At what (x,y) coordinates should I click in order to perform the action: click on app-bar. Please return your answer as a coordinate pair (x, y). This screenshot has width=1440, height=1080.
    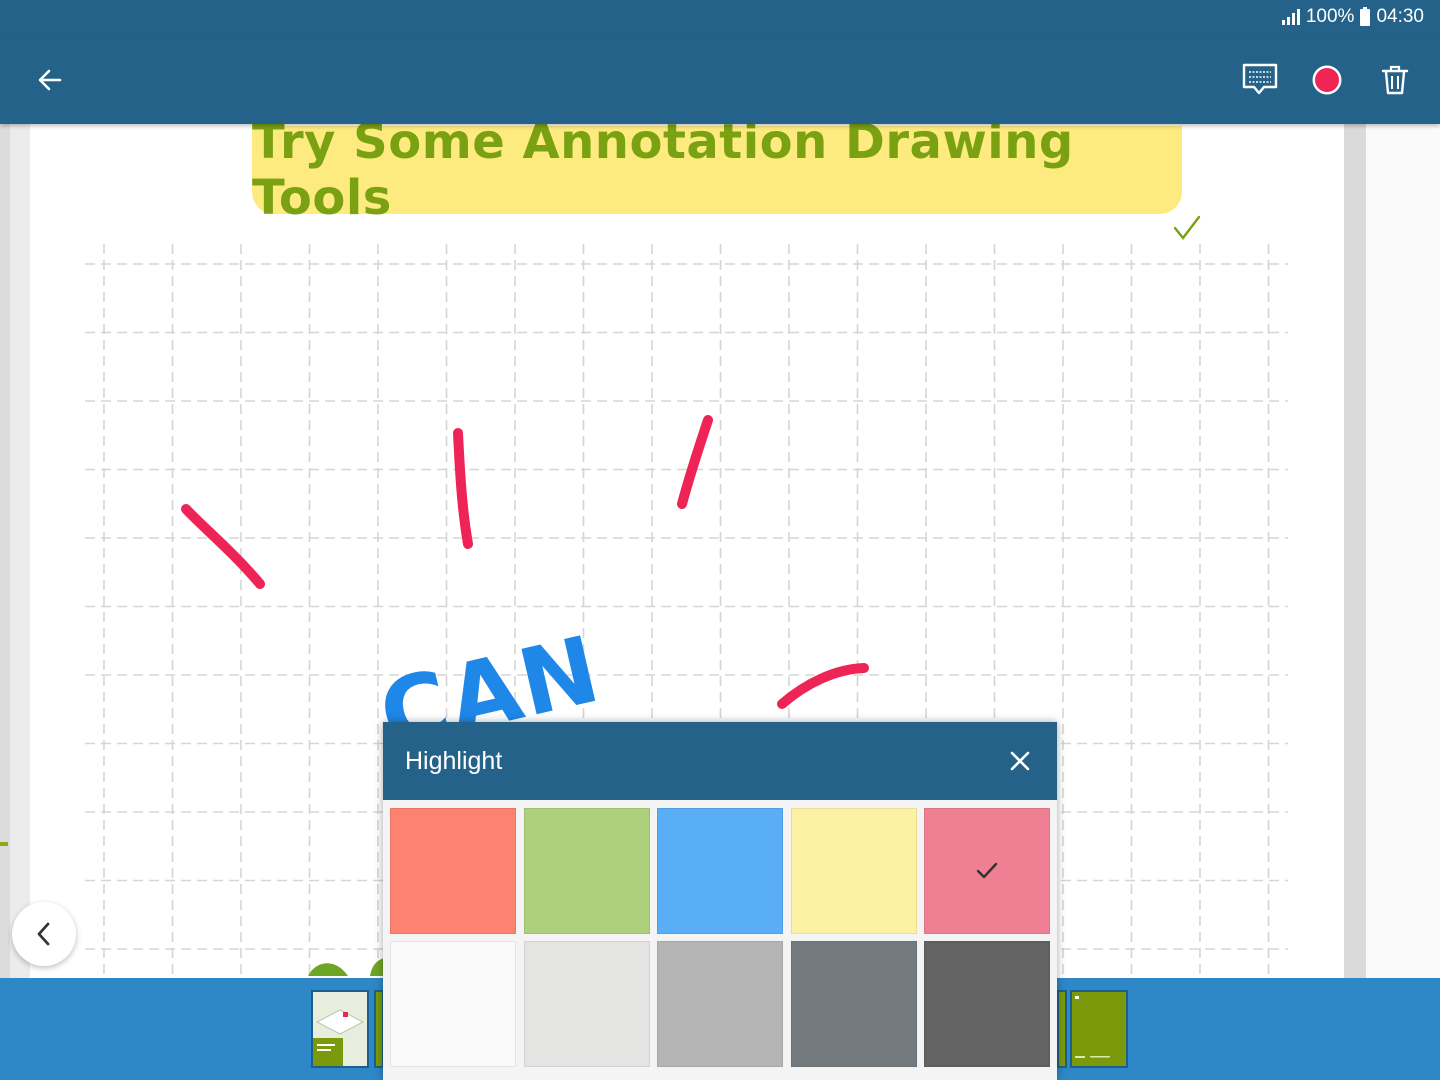
    Looking at the image, I should click on (720, 80).